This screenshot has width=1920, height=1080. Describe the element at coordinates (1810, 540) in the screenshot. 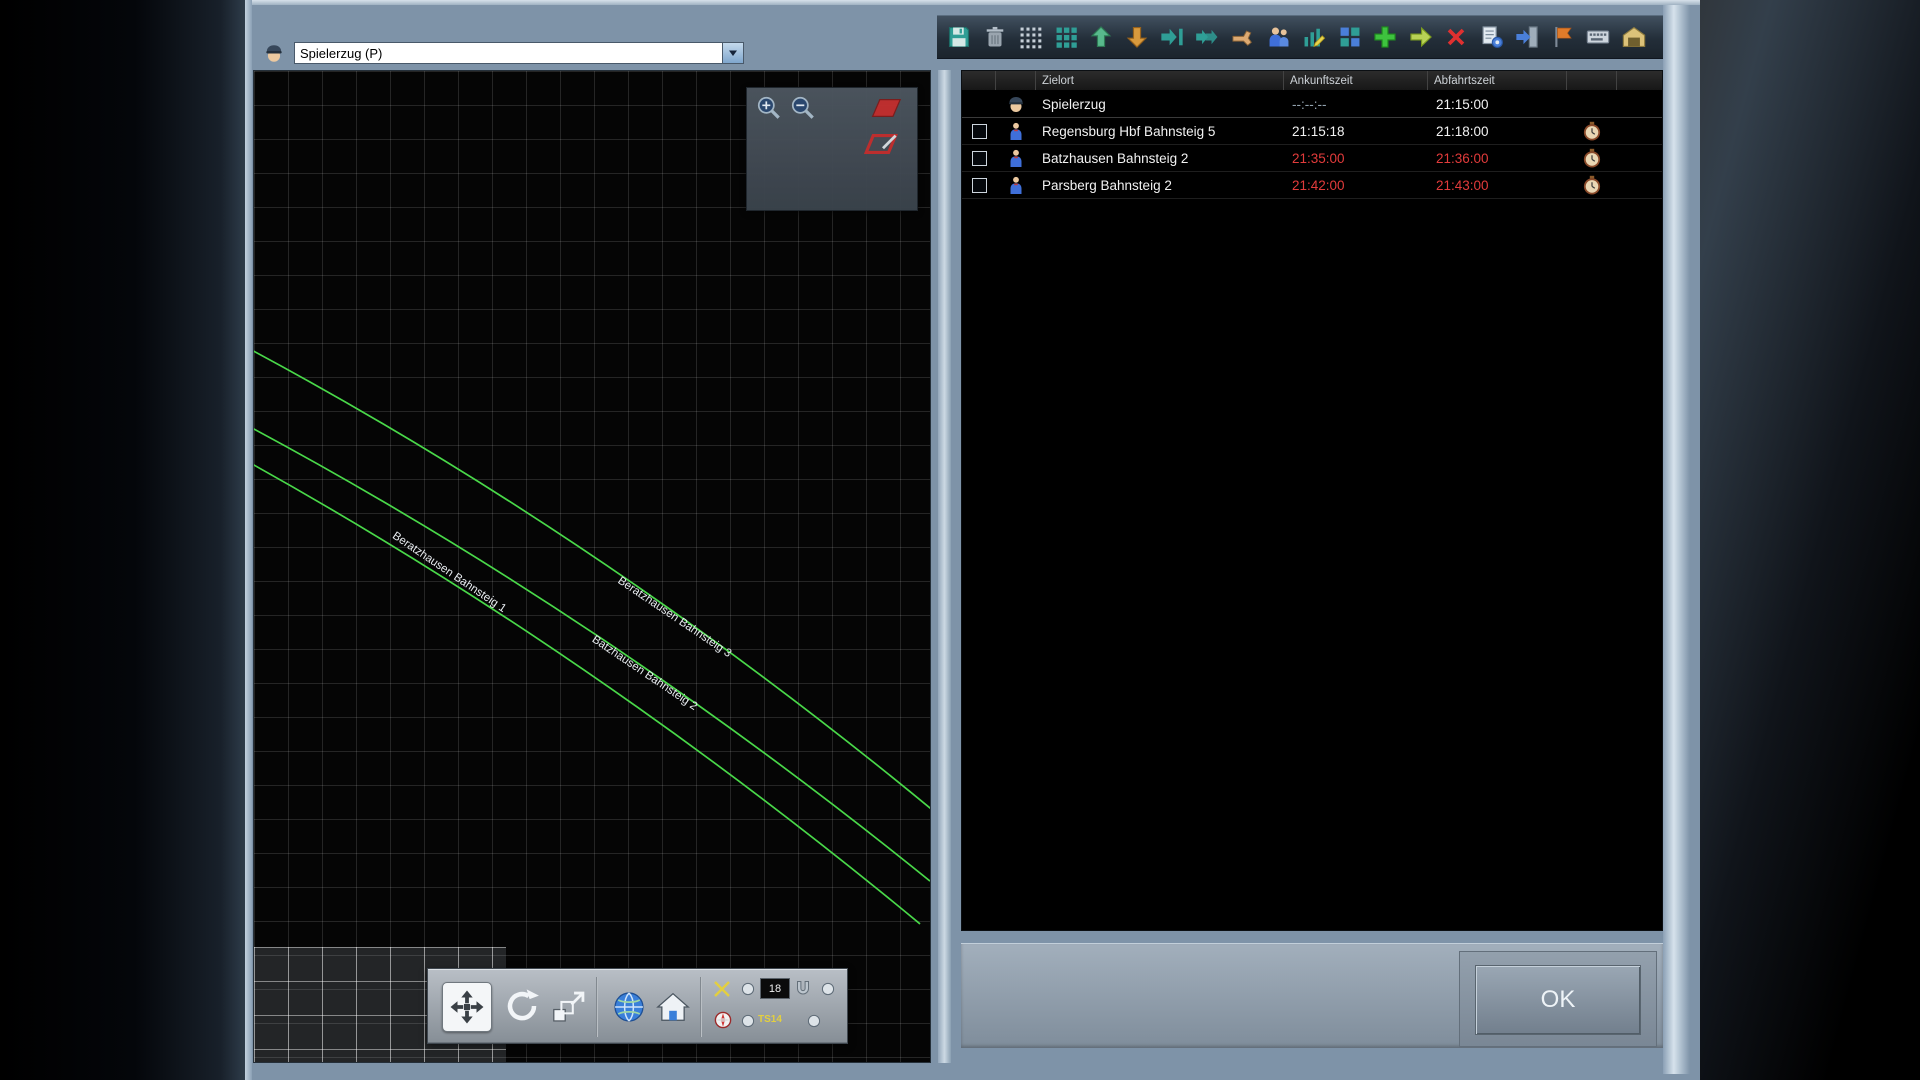

I see `screen-right-band` at that location.